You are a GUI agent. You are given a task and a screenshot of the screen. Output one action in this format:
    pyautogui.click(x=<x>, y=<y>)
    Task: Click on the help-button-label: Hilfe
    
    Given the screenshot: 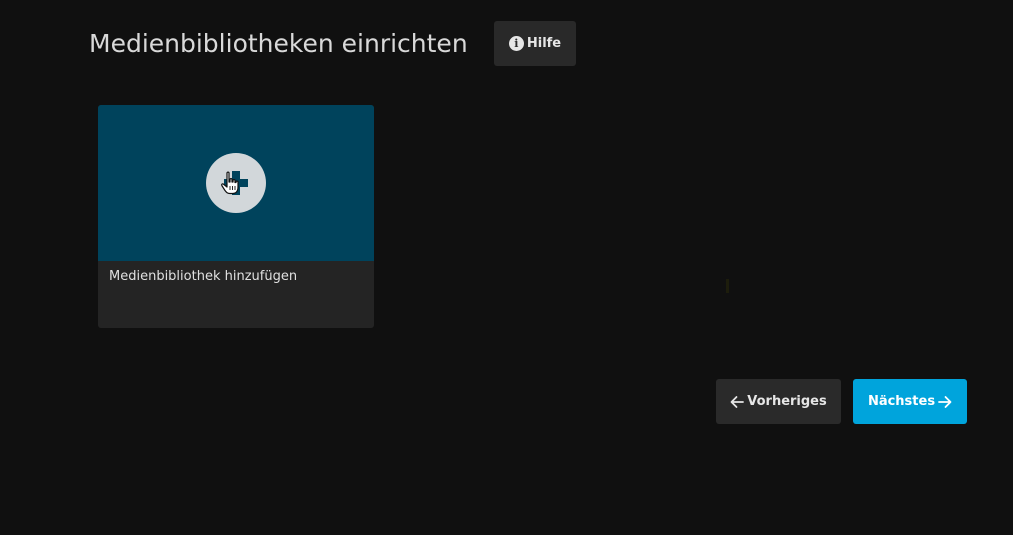 What is the action you would take?
    pyautogui.click(x=544, y=43)
    